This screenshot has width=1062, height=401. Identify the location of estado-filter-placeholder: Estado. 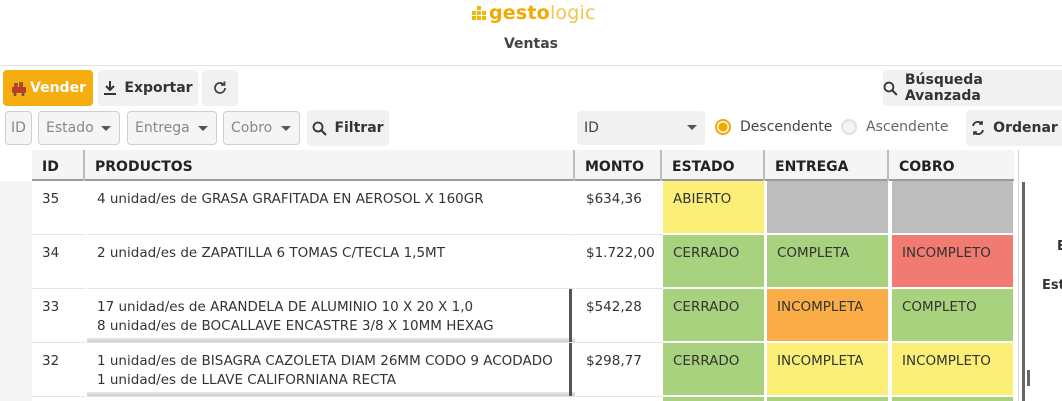
(70, 128).